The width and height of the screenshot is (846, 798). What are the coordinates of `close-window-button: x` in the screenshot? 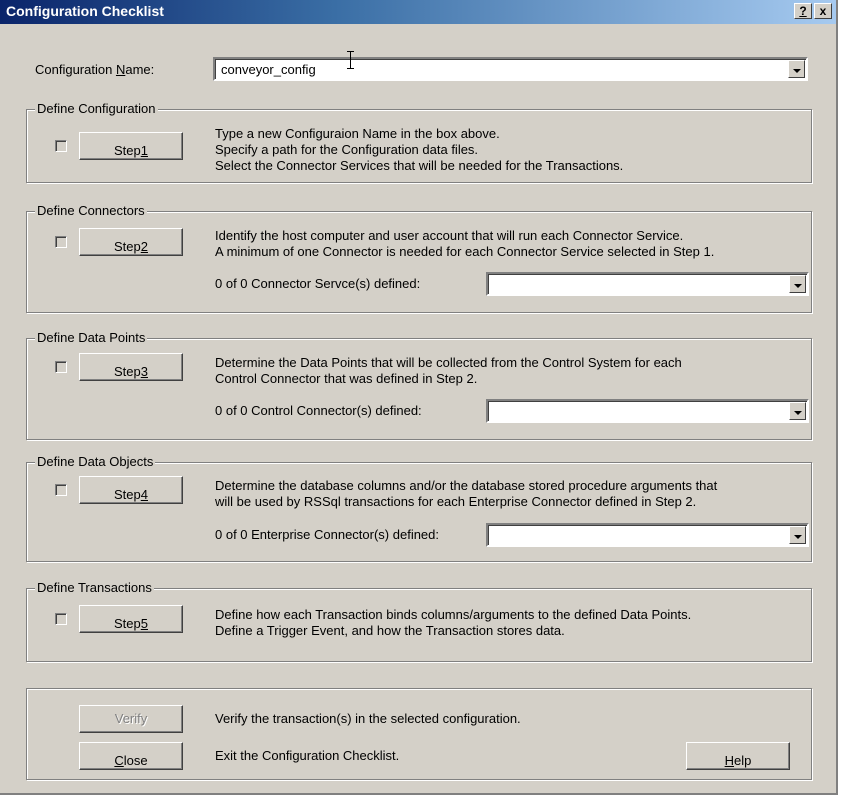 It's located at (823, 11).